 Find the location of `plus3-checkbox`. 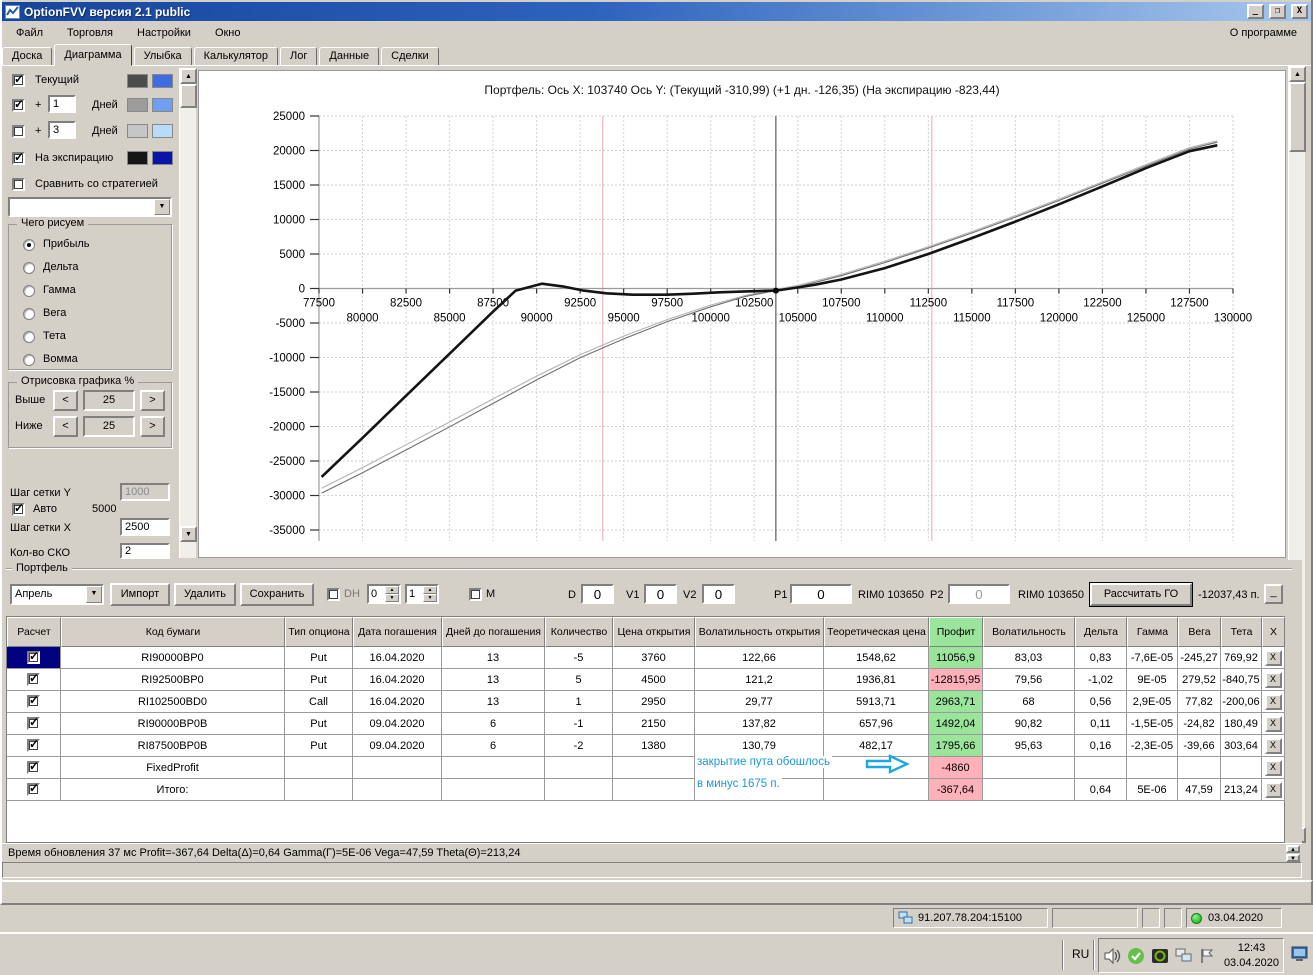

plus3-checkbox is located at coordinates (18, 131).